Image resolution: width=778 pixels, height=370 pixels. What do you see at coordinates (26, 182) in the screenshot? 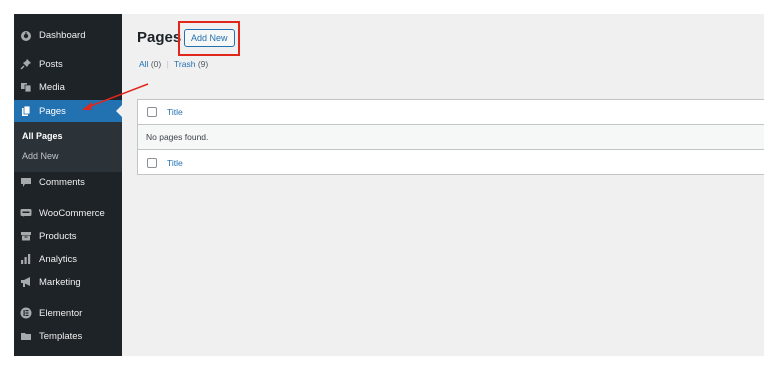
I see `comment-icon` at bounding box center [26, 182].